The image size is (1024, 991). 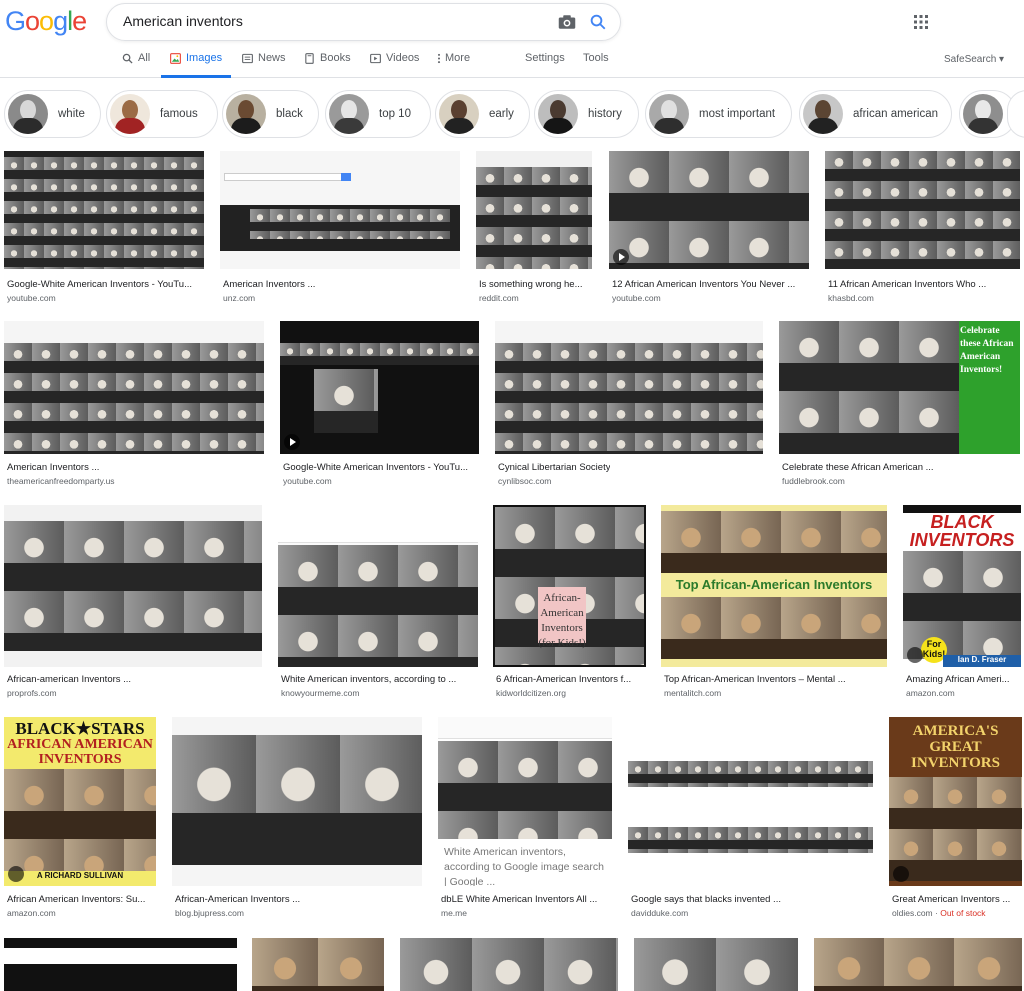 What do you see at coordinates (586, 114) in the screenshot?
I see `chip-history: history` at bounding box center [586, 114].